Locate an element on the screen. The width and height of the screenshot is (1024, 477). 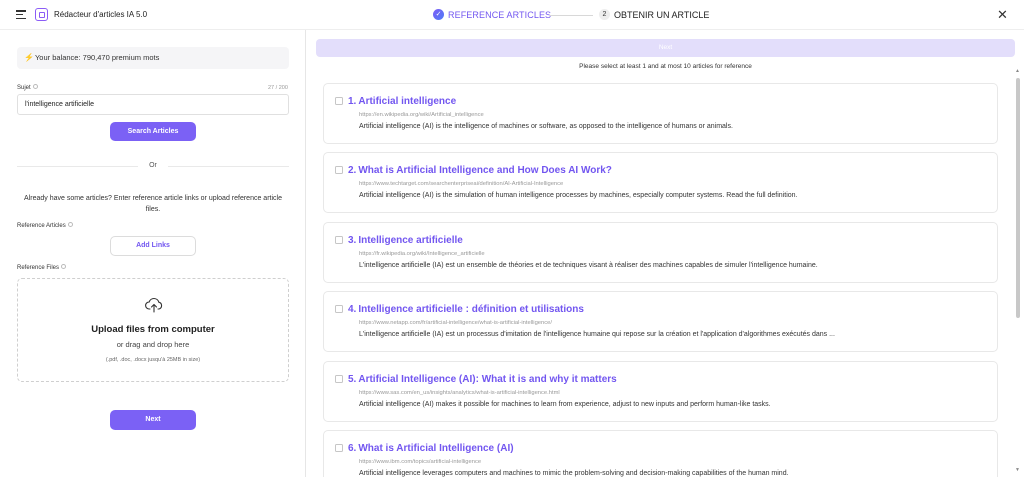
check-icon: ✓ is located at coordinates (438, 14).